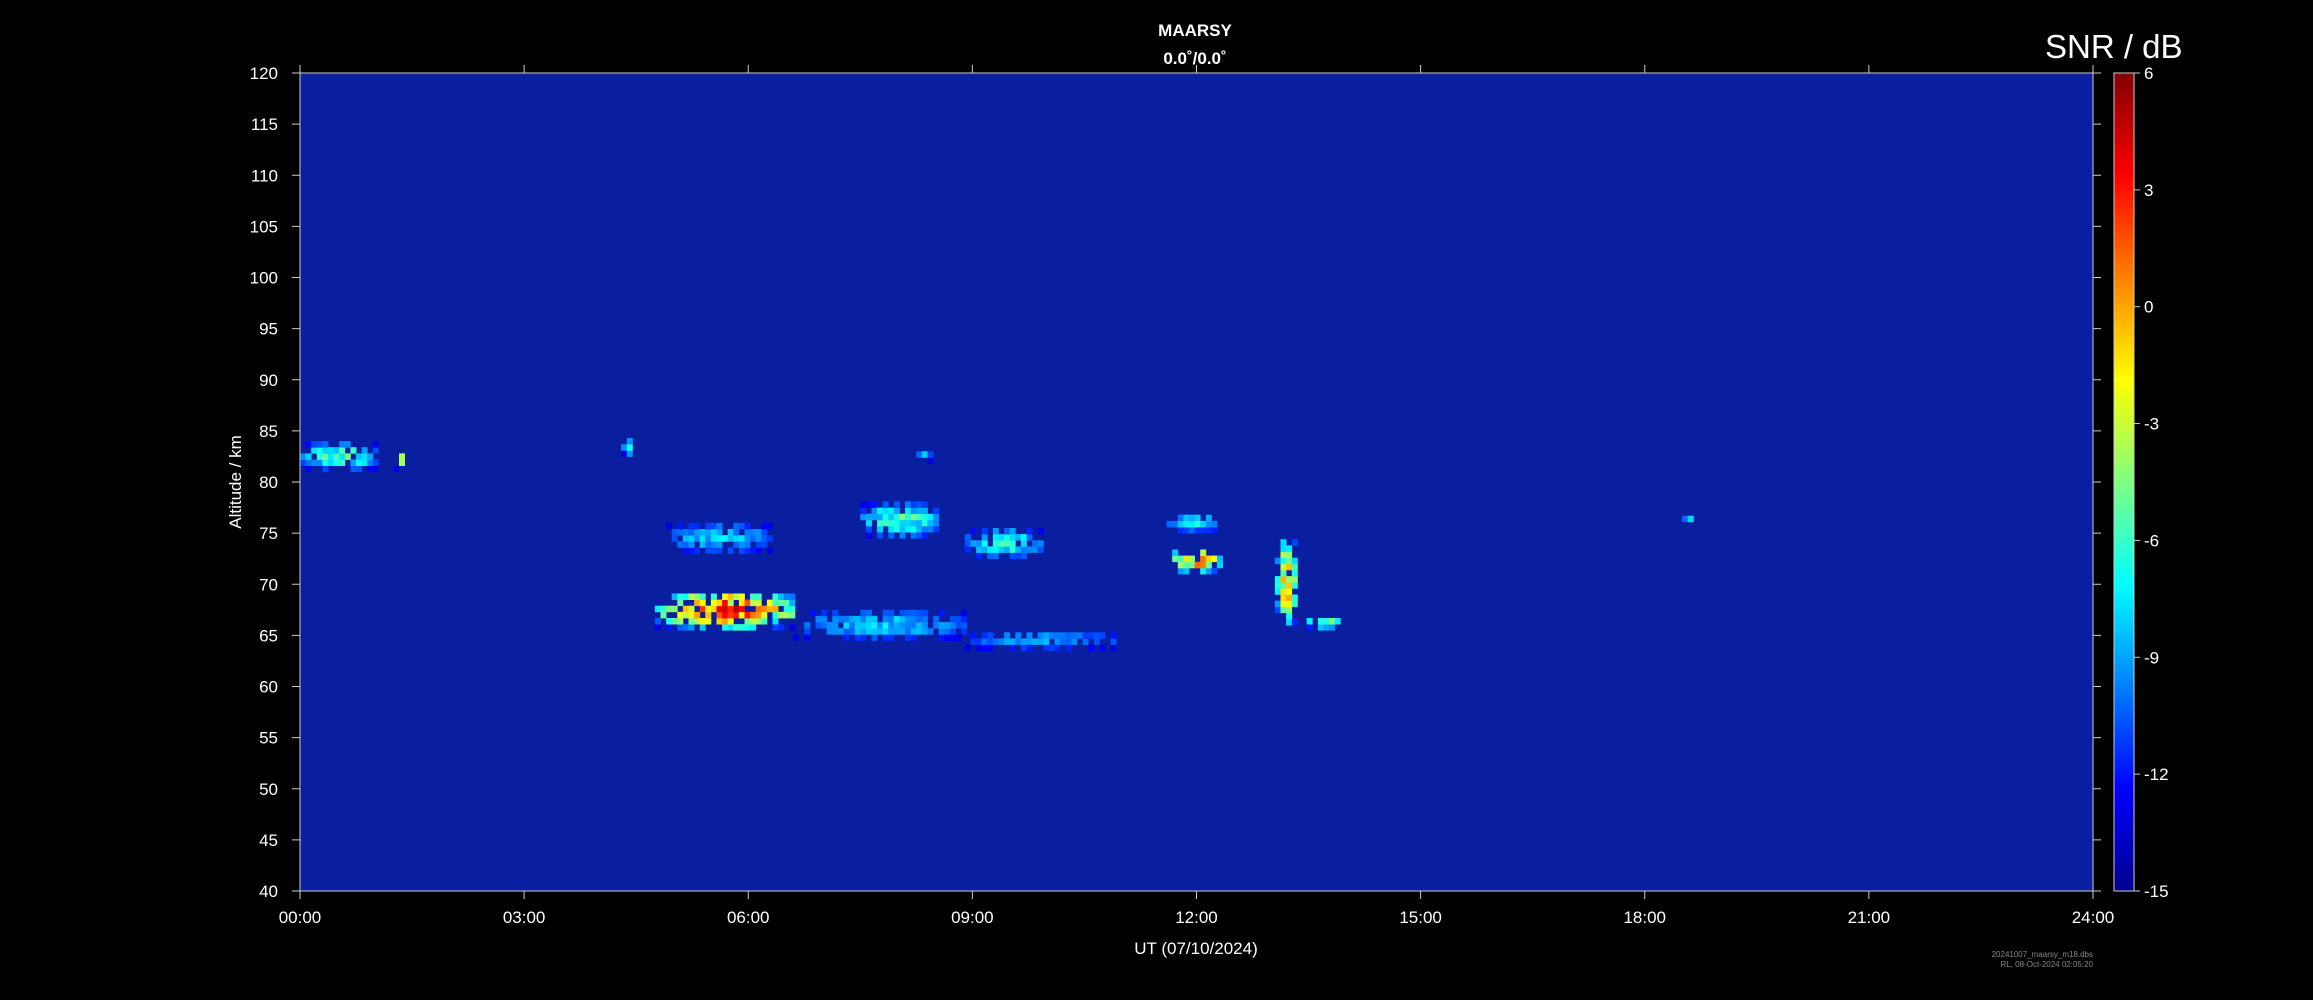  I want to click on colorbar-tick-label: 3, so click(2148, 190).